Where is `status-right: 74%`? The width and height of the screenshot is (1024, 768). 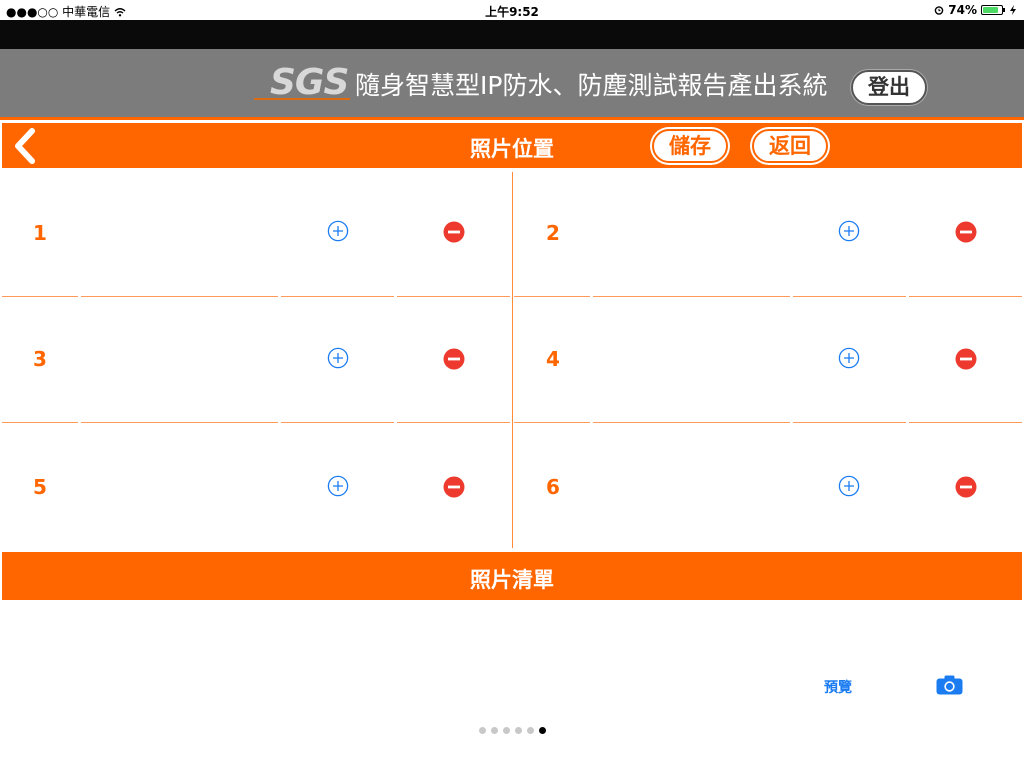 status-right: 74% is located at coordinates (975, 10).